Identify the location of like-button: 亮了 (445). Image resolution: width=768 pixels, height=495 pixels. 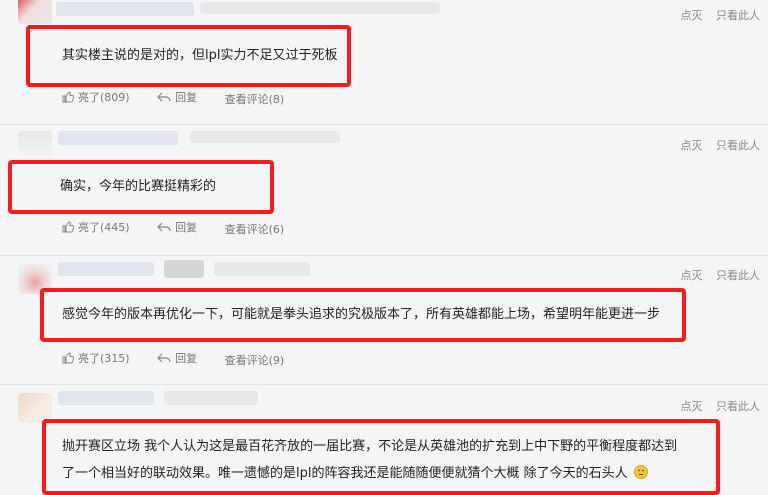
(96, 227).